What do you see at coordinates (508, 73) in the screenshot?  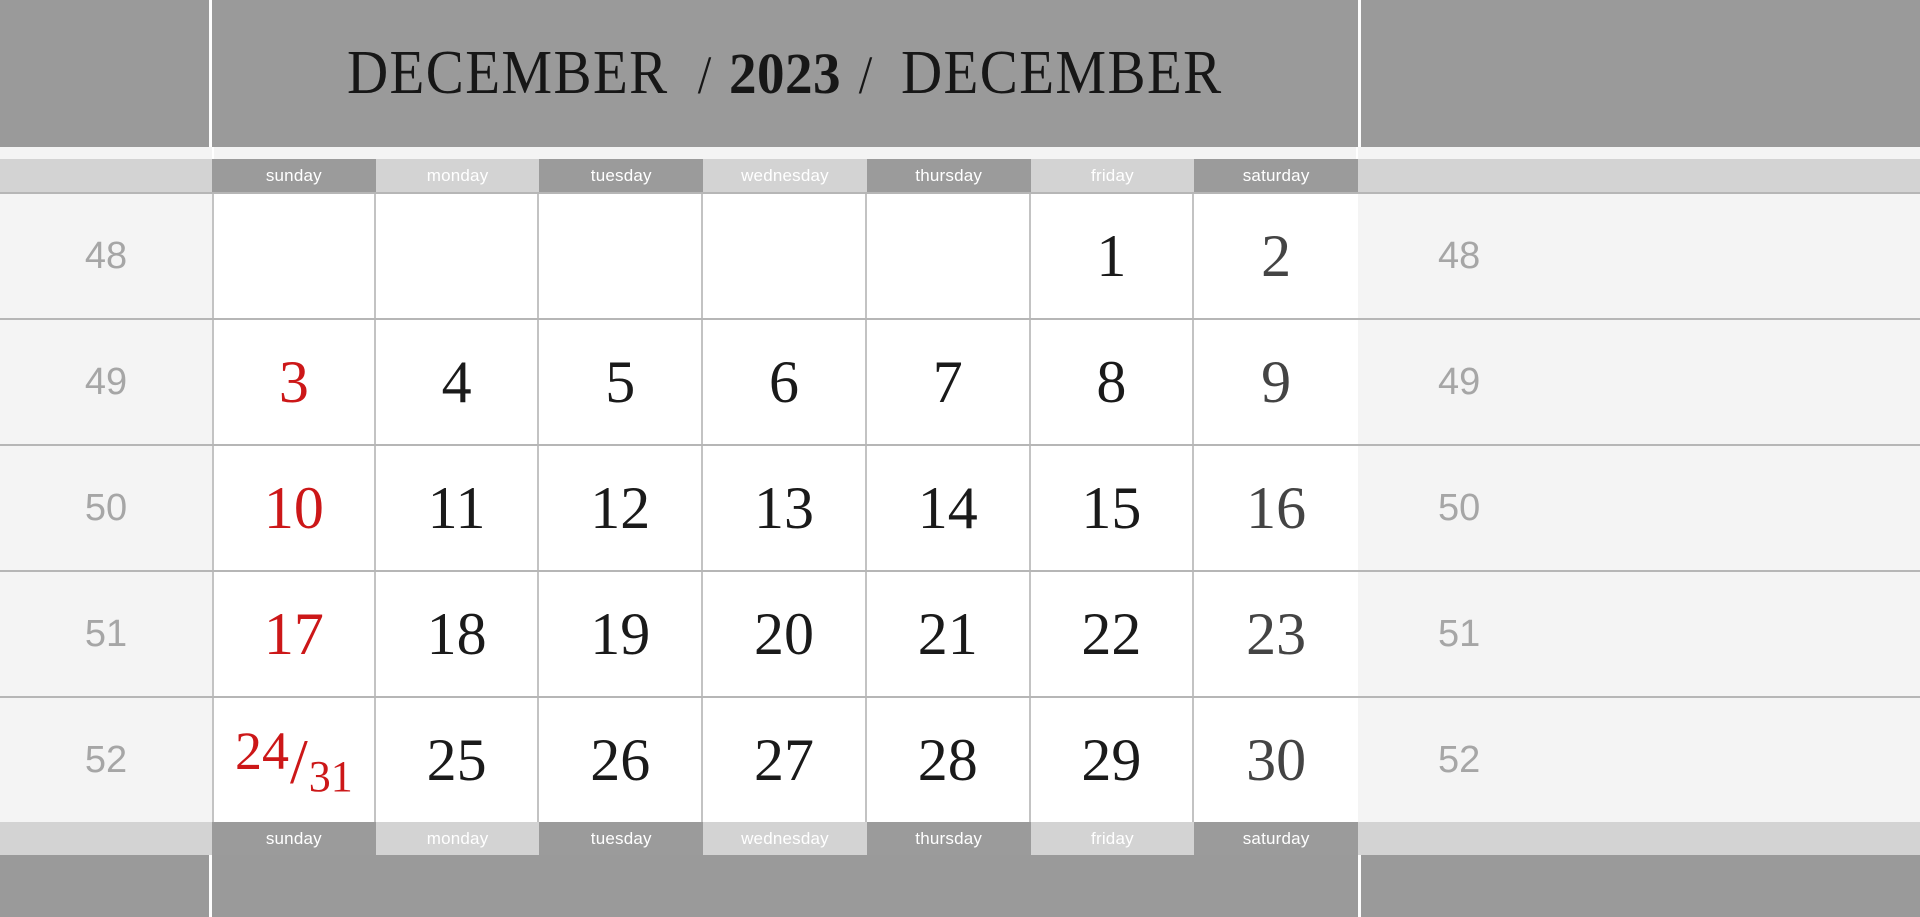 I see `title-month-left: DECEMBER` at bounding box center [508, 73].